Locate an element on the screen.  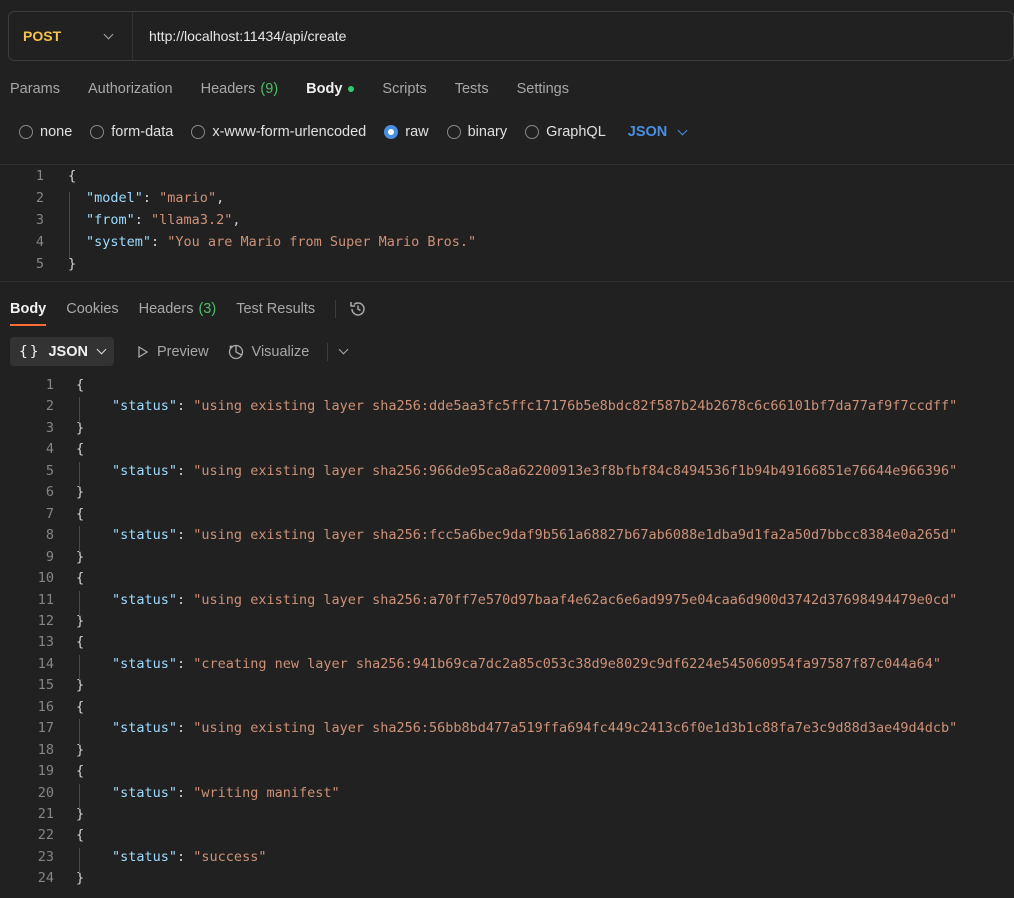
line-number: 14 is located at coordinates (45, 663).